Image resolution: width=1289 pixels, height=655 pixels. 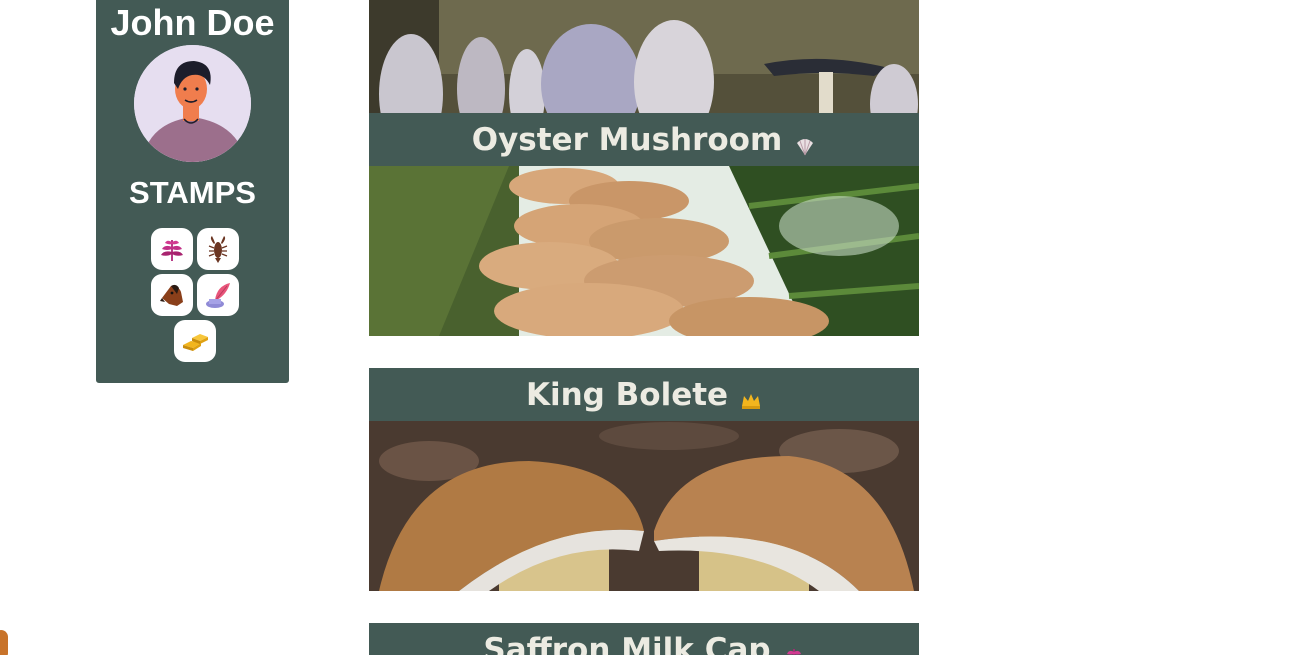 I want to click on mushroom-card: King Bolete, so click(x=644, y=479).